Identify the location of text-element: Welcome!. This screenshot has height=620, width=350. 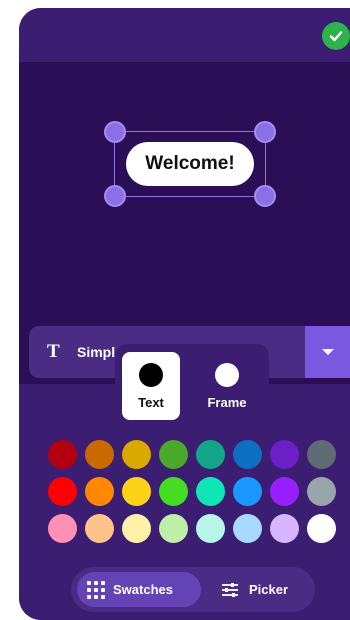
(190, 164).